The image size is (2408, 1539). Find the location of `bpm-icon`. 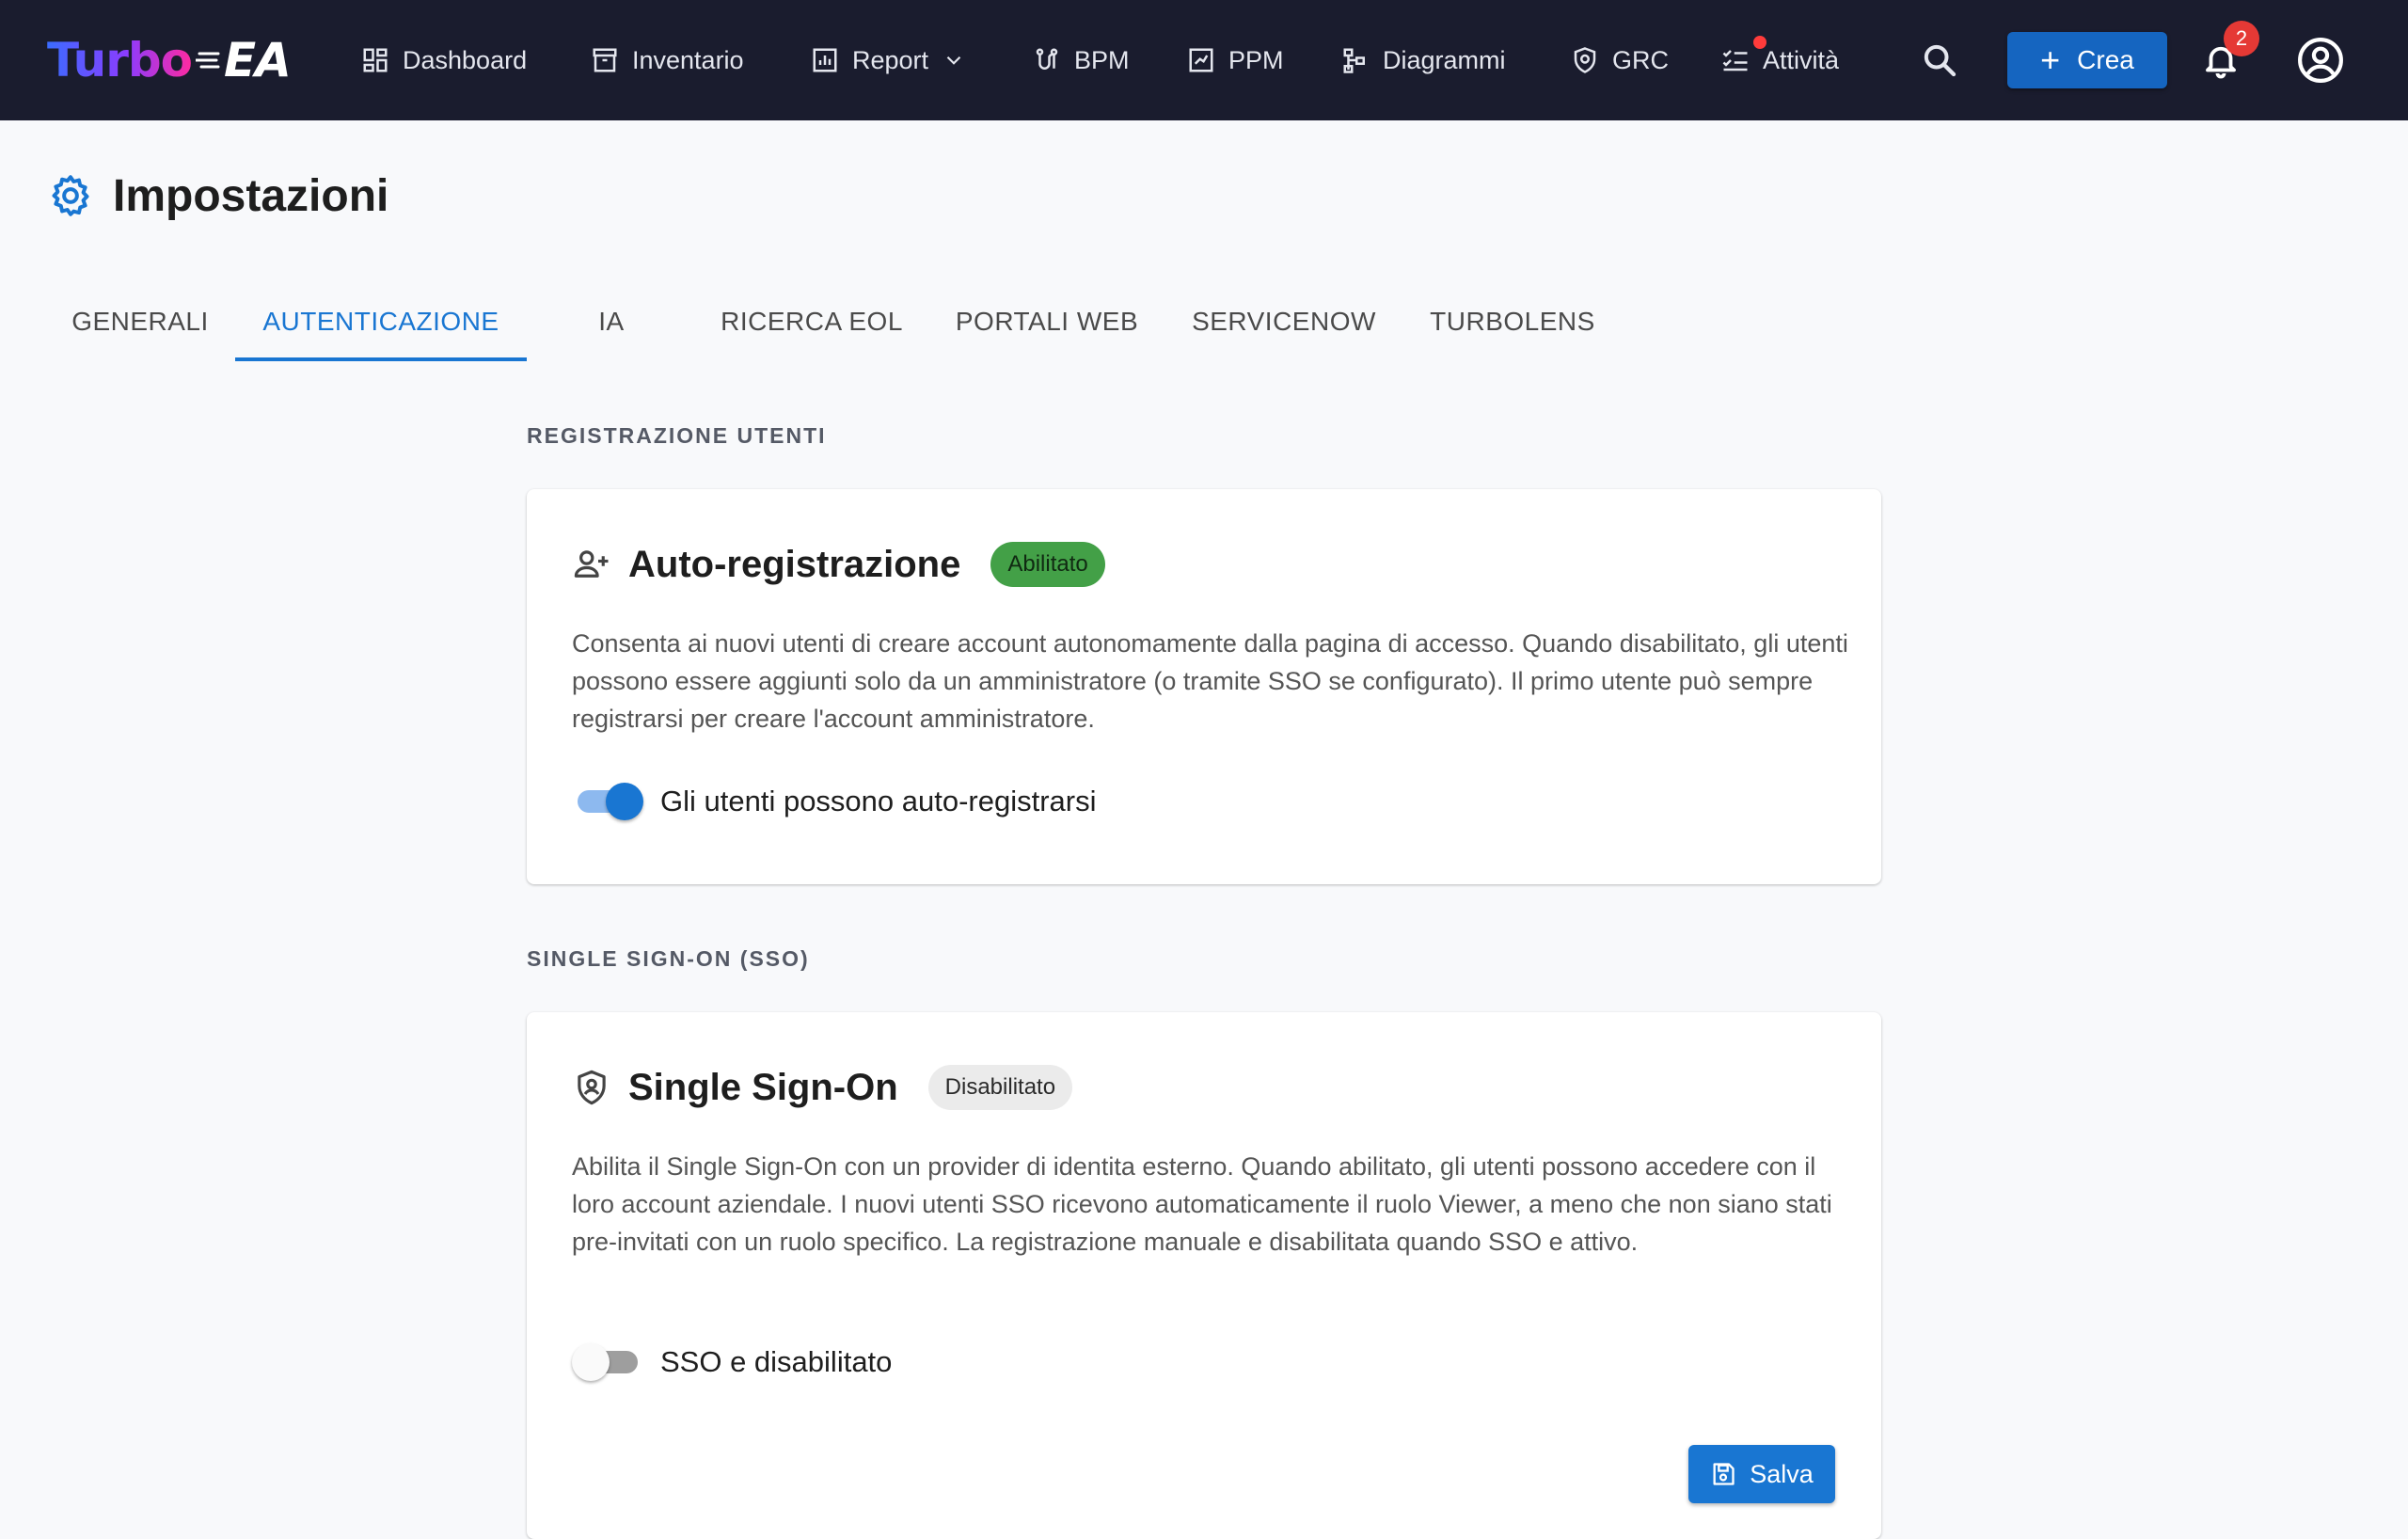

bpm-icon is located at coordinates (1047, 59).